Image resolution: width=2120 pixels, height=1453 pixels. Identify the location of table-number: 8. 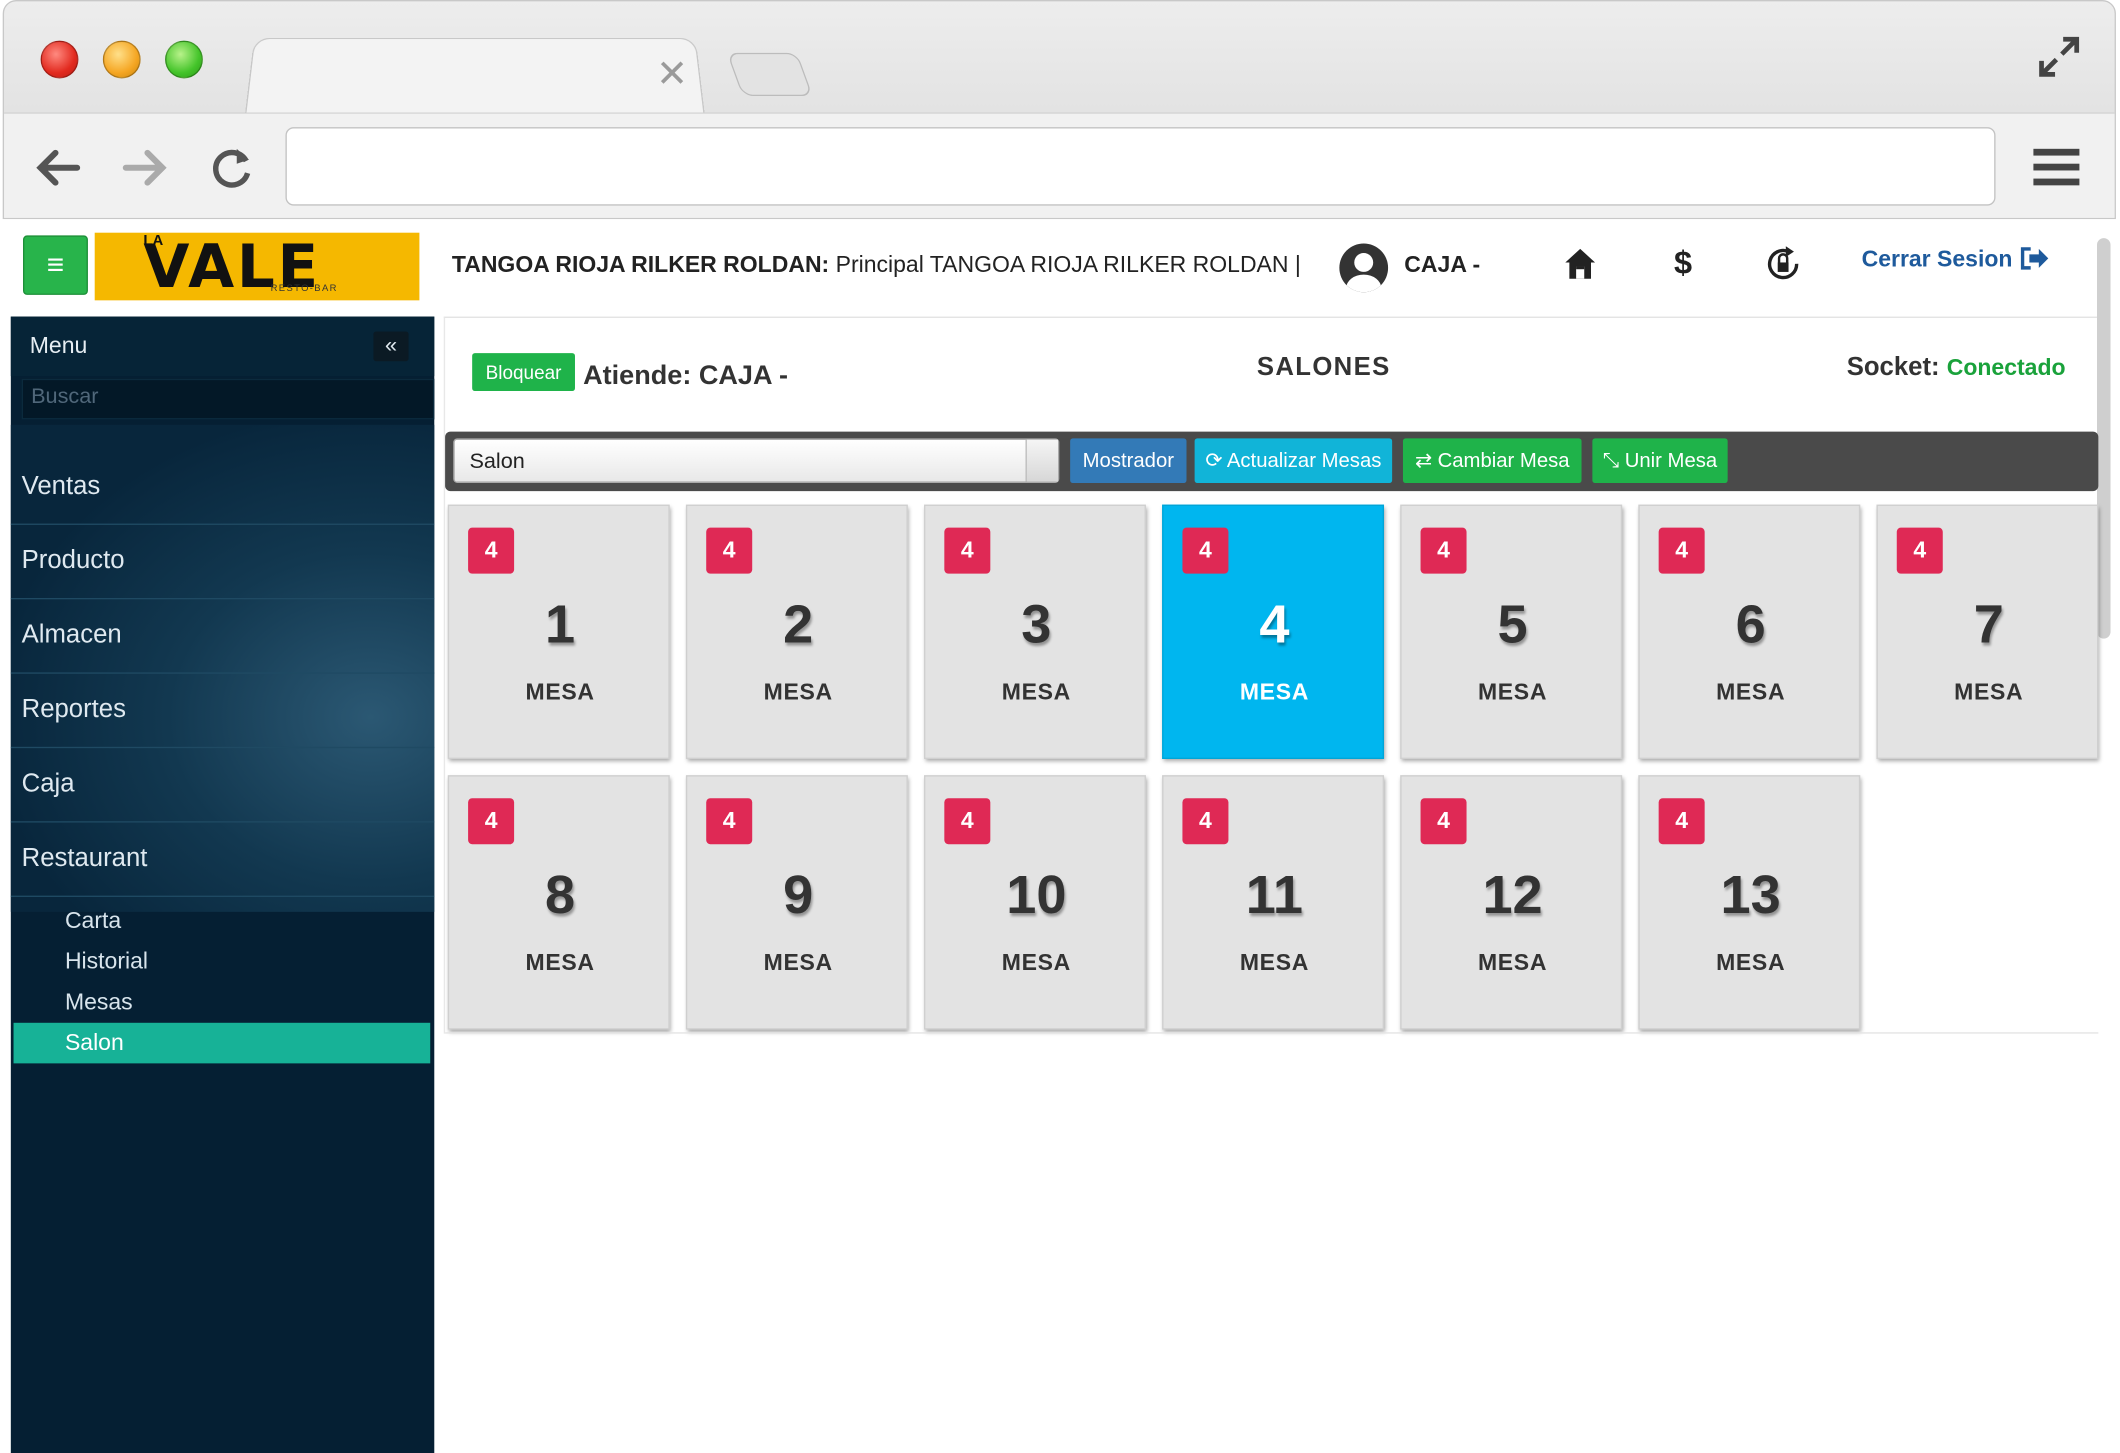
(560, 895).